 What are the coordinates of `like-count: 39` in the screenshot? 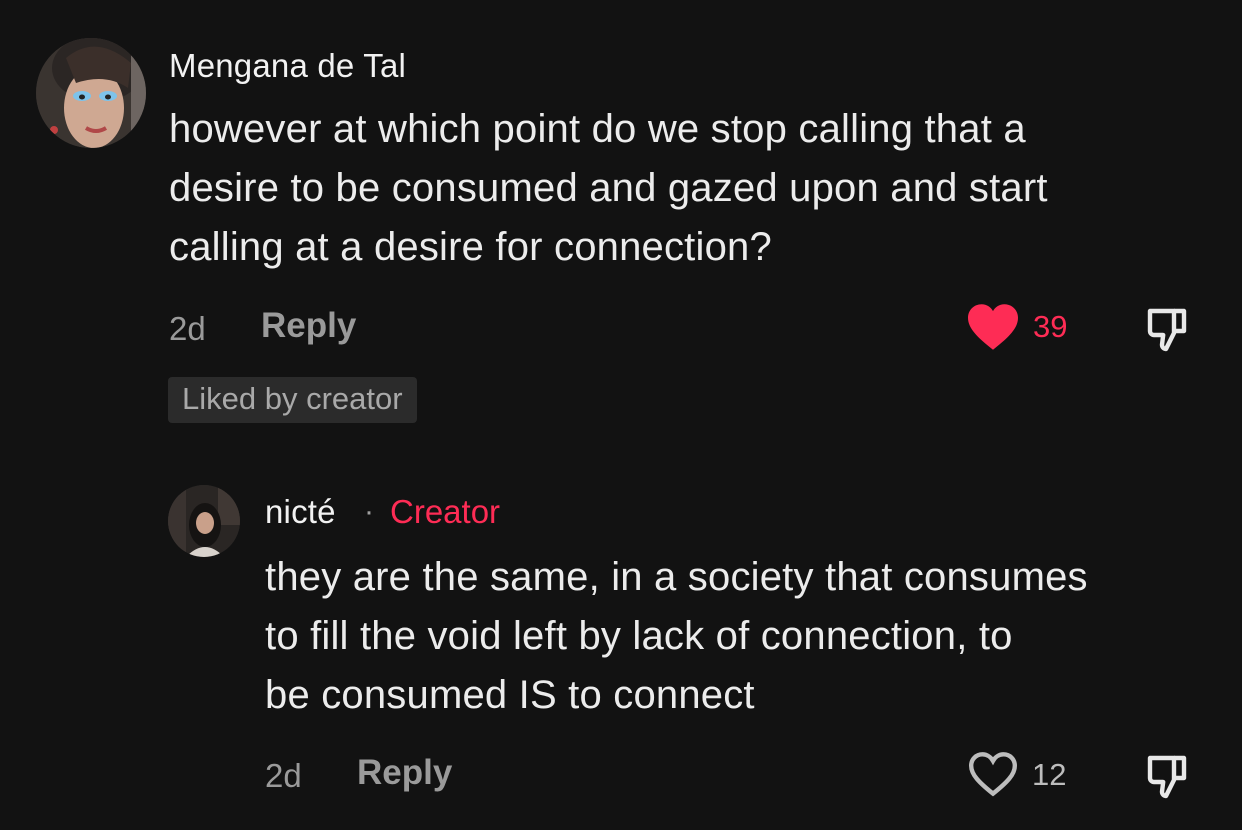 It's located at (1050, 326).